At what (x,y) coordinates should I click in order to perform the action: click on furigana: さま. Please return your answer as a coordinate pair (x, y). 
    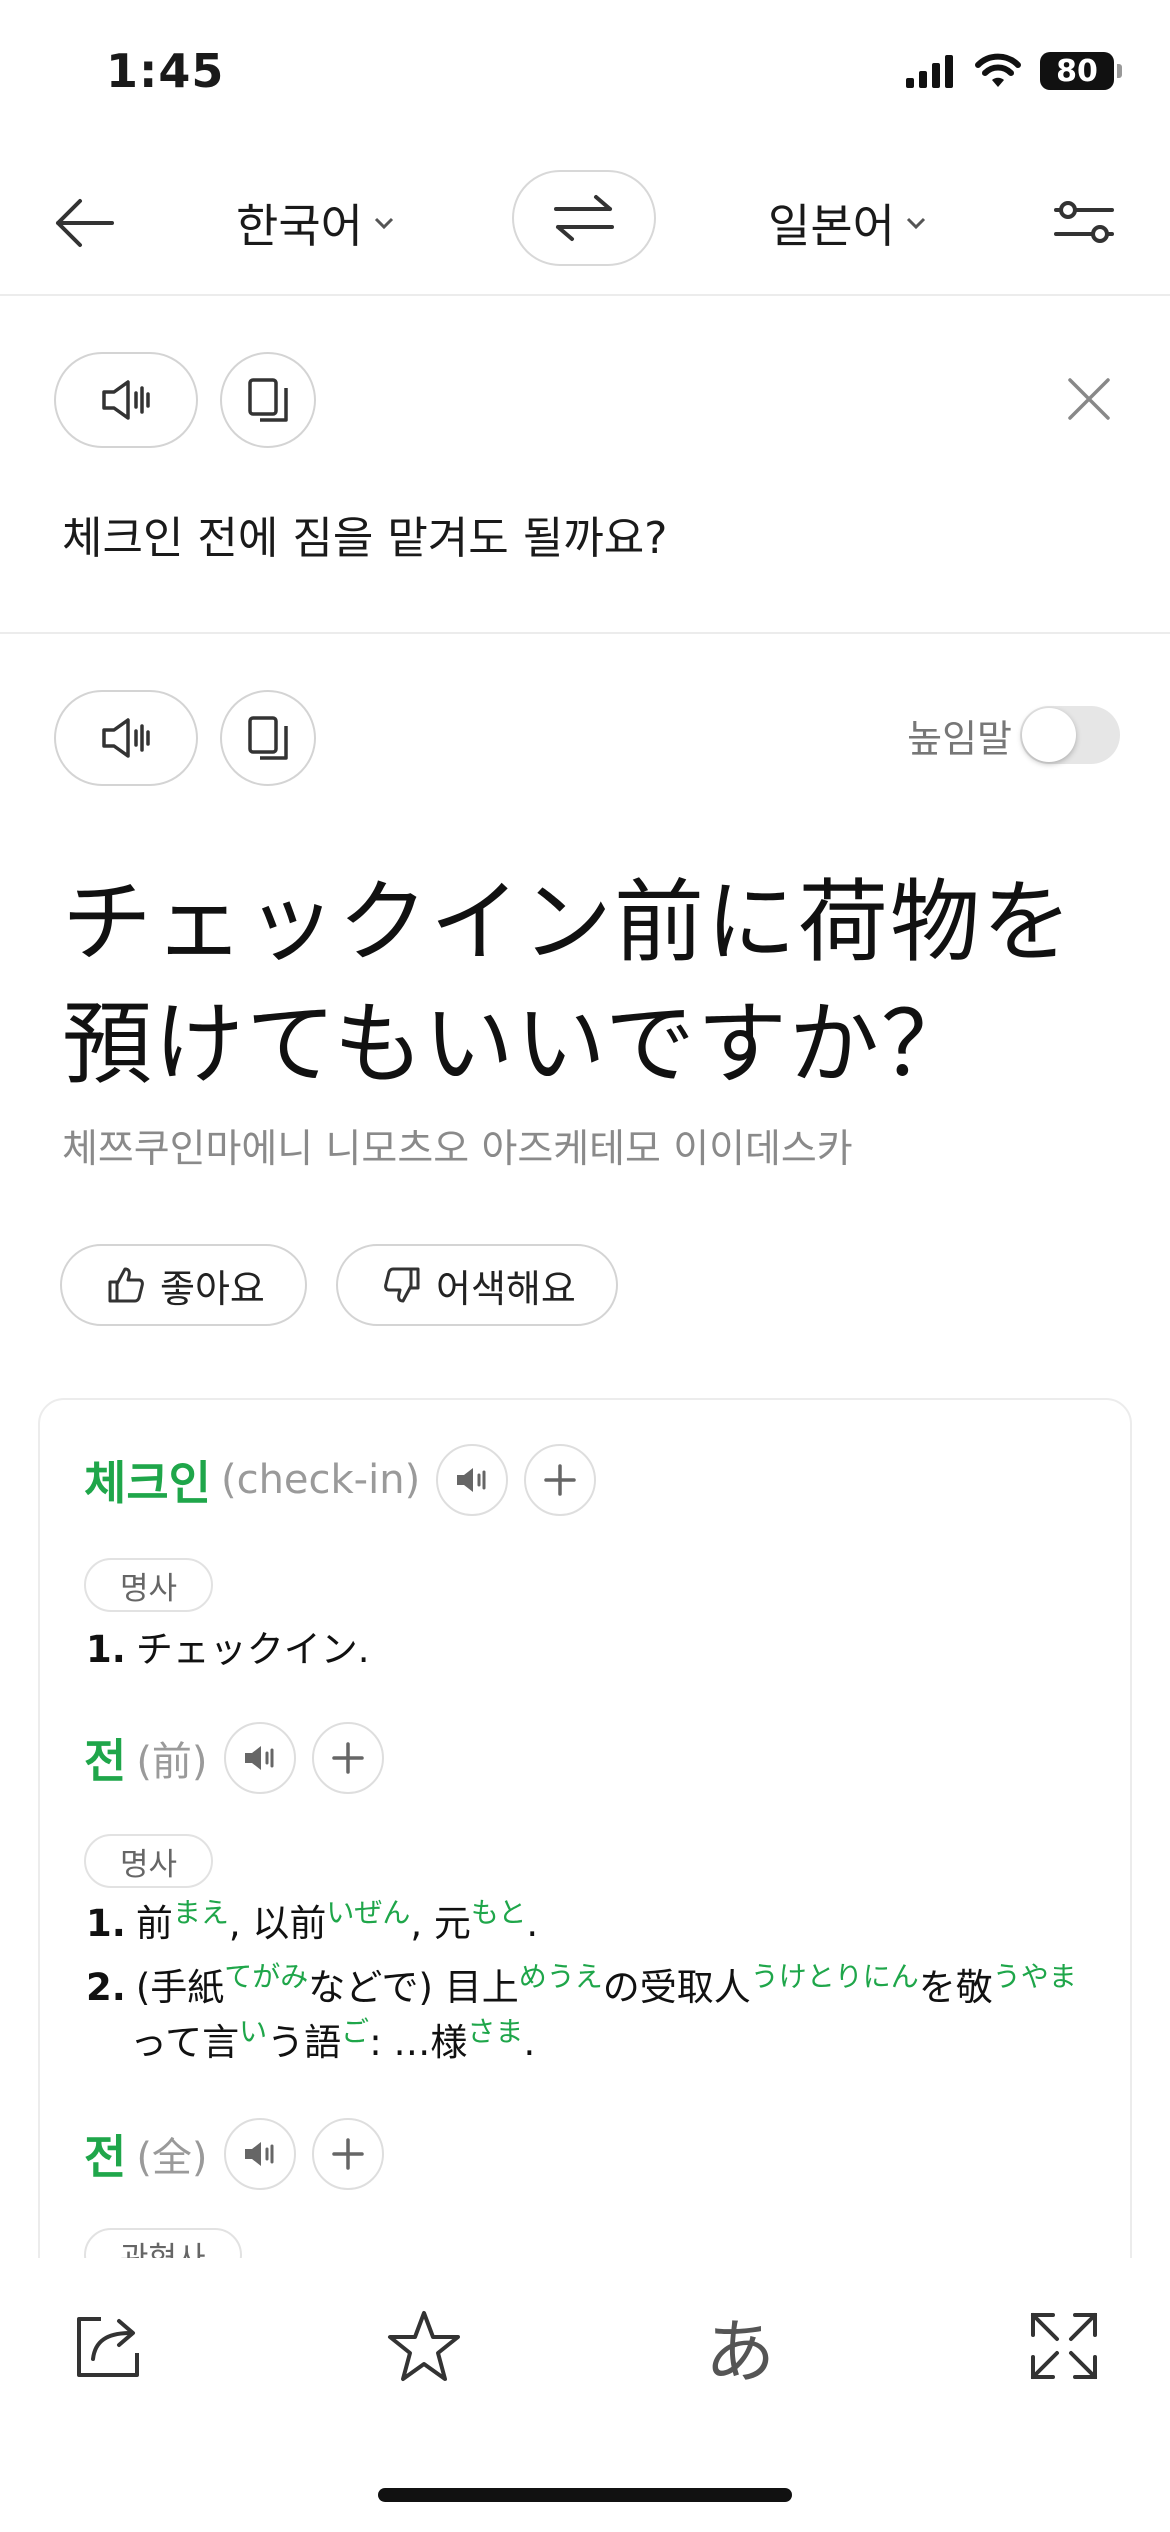
    Looking at the image, I should click on (495, 2031).